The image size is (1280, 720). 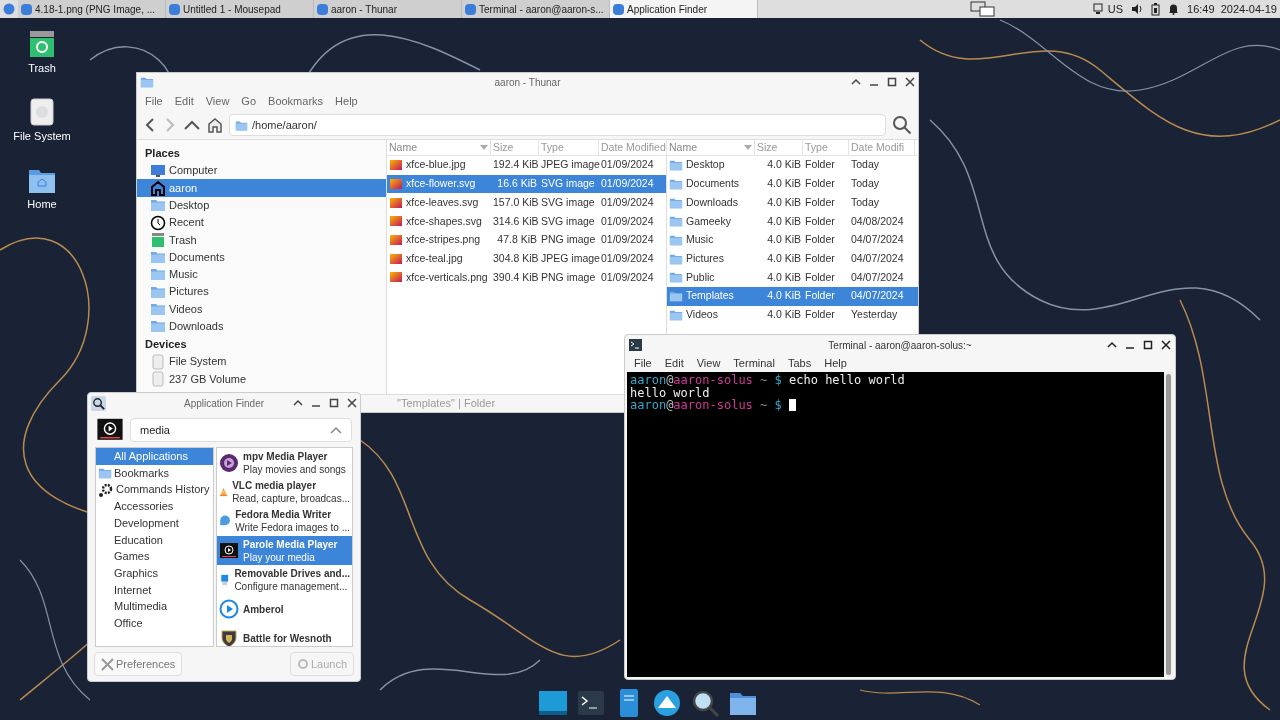 I want to click on app-item: Battle for Wesnoth, so click(x=284, y=634).